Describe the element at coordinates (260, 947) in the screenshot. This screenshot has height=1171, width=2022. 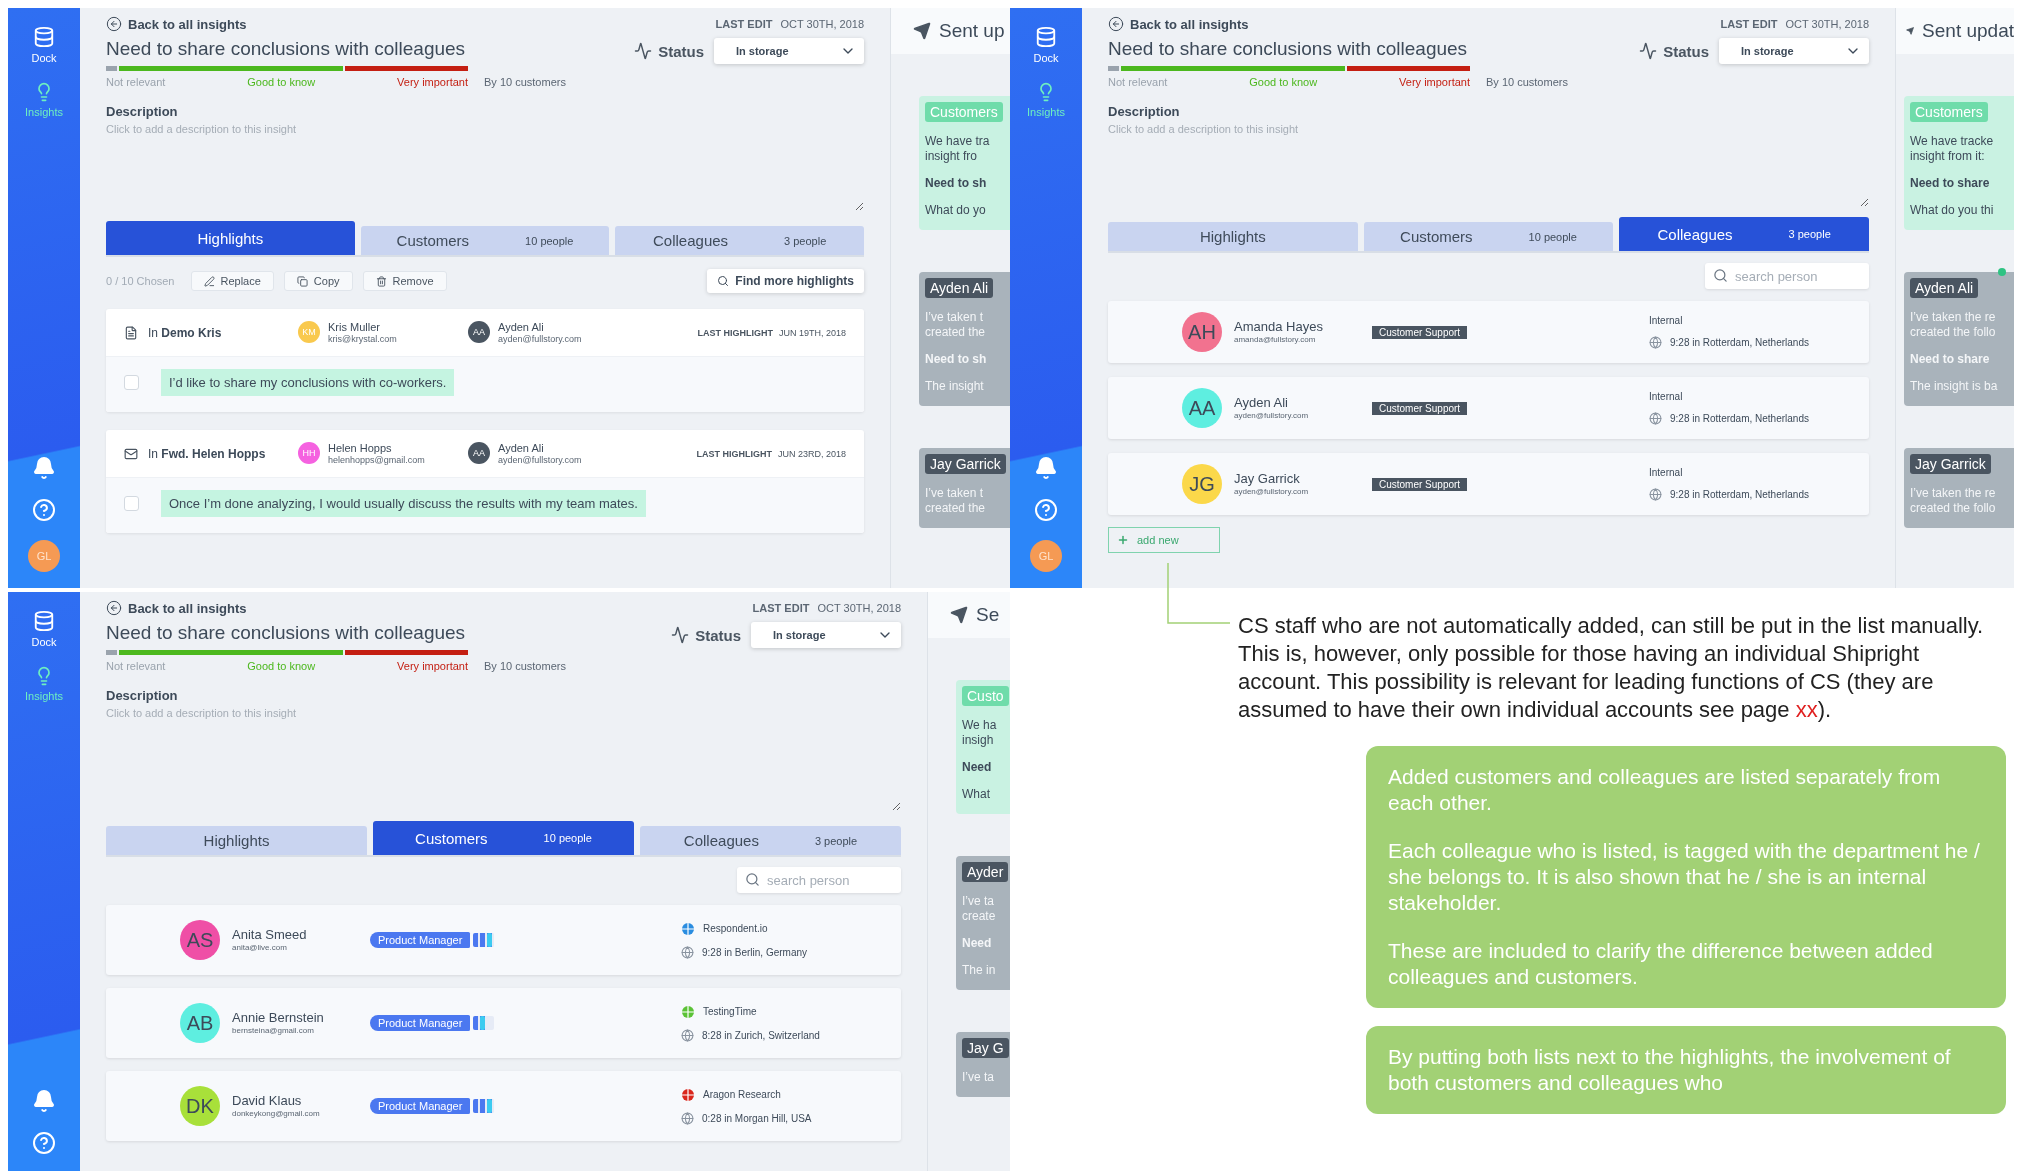
I see `person-email: anita@live.com` at that location.